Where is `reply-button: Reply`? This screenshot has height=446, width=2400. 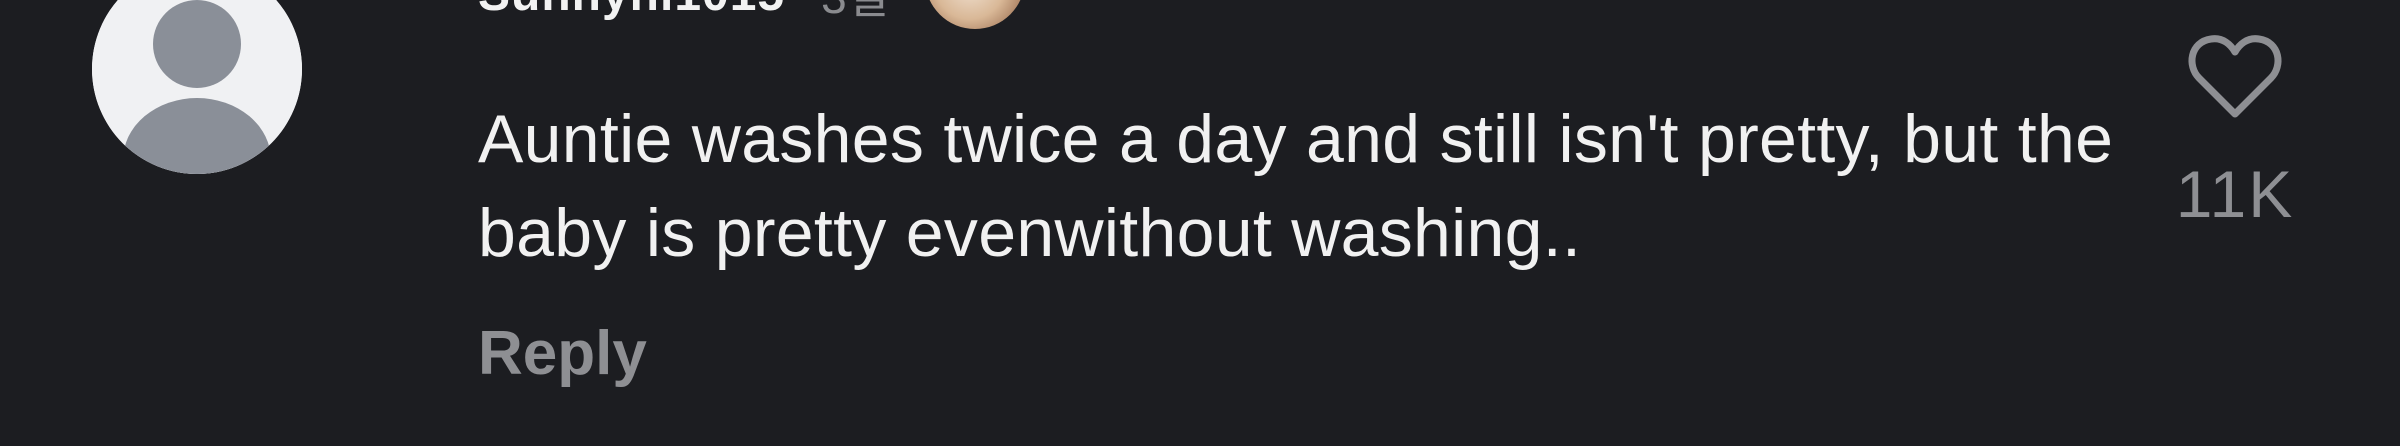
reply-button: Reply is located at coordinates (562, 353).